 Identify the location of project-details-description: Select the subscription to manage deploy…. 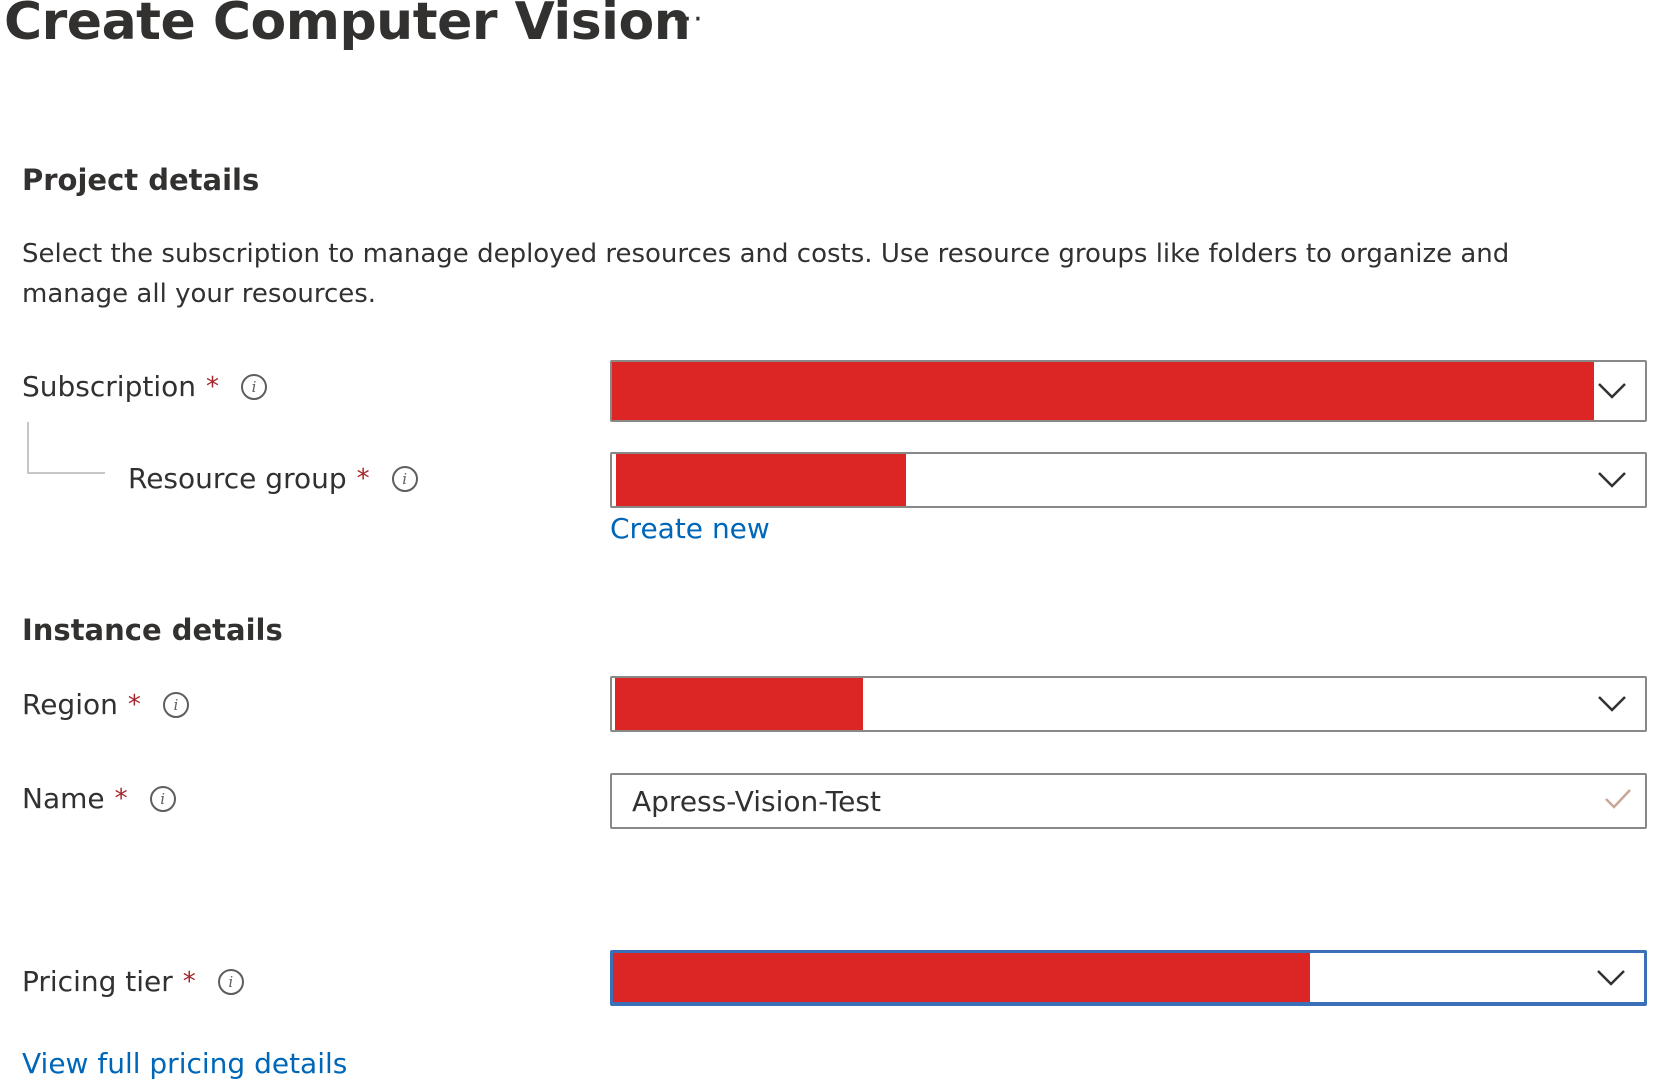
(766, 274).